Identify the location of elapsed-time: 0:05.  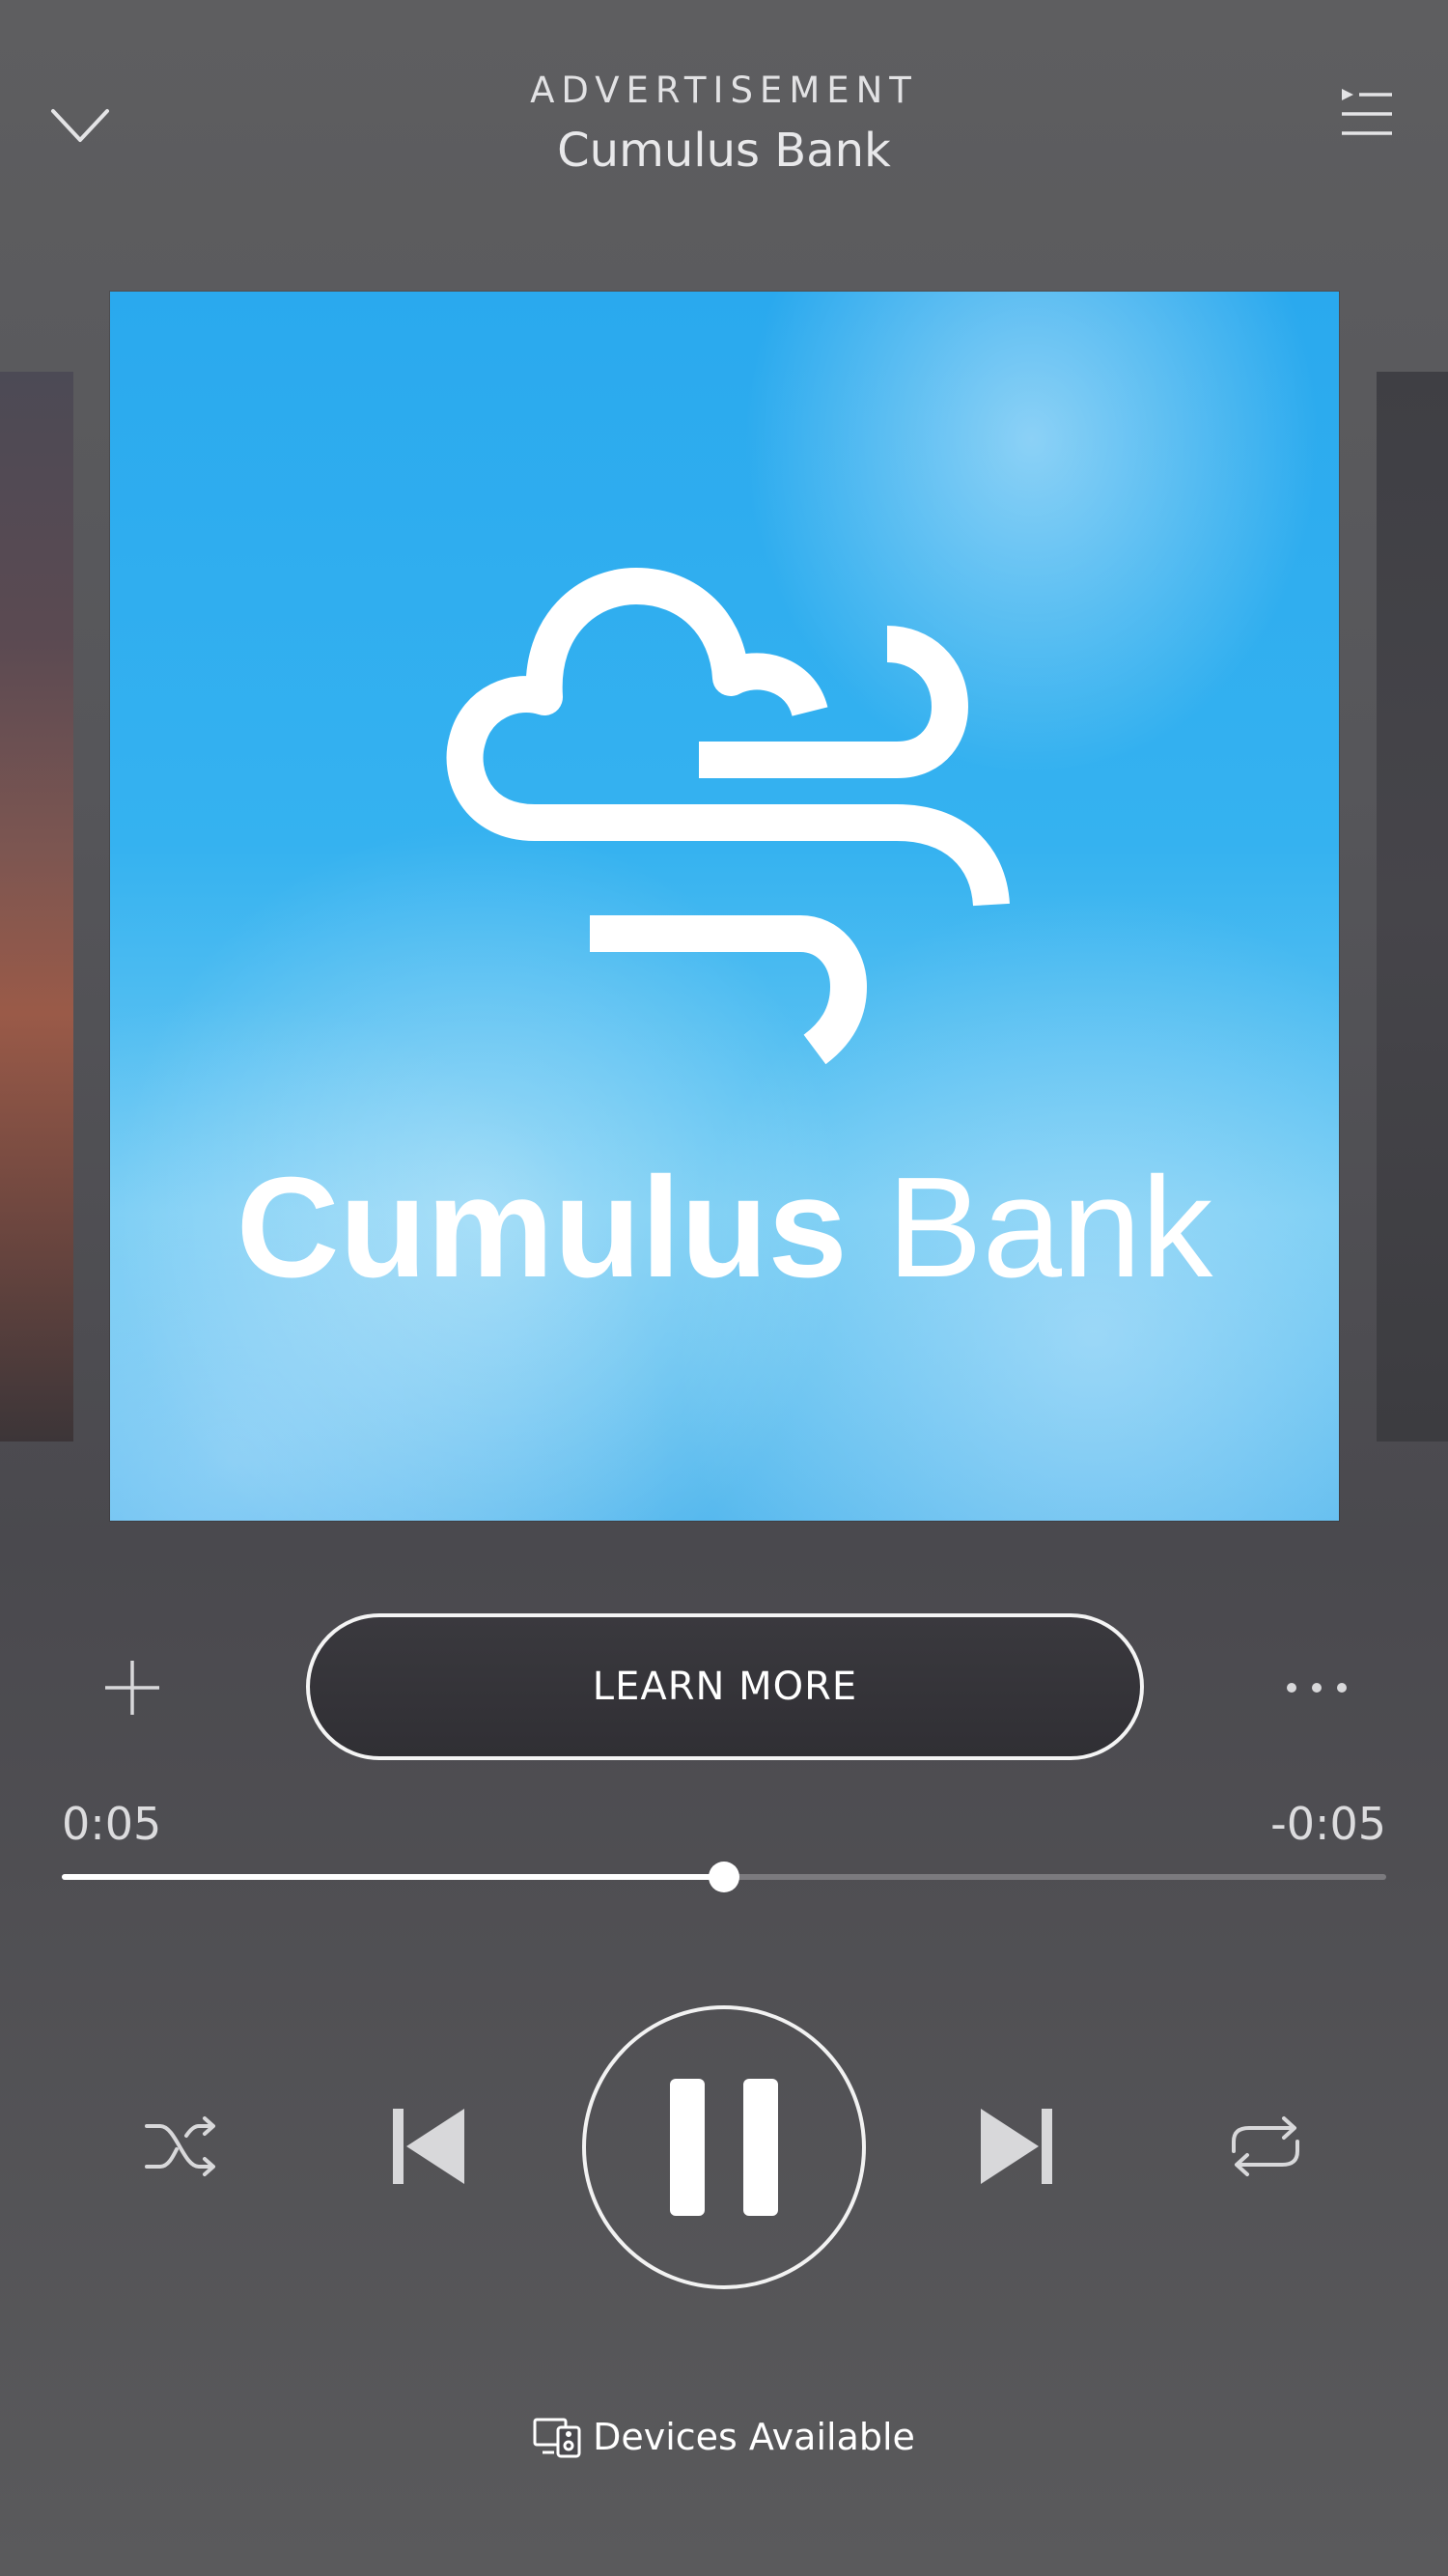
(112, 1824).